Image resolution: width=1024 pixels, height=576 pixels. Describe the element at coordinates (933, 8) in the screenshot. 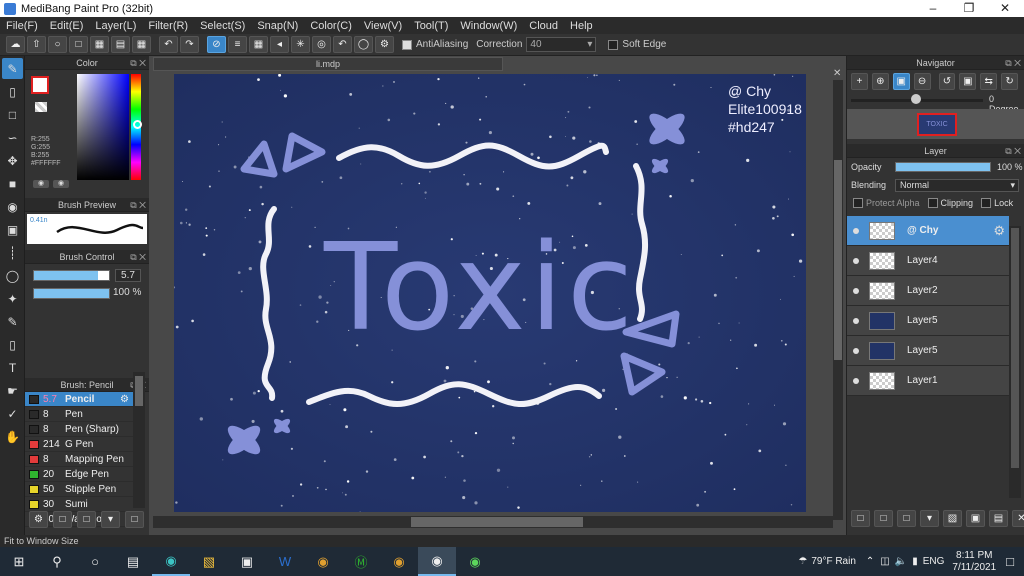

I see `minimize-button: –` at that location.